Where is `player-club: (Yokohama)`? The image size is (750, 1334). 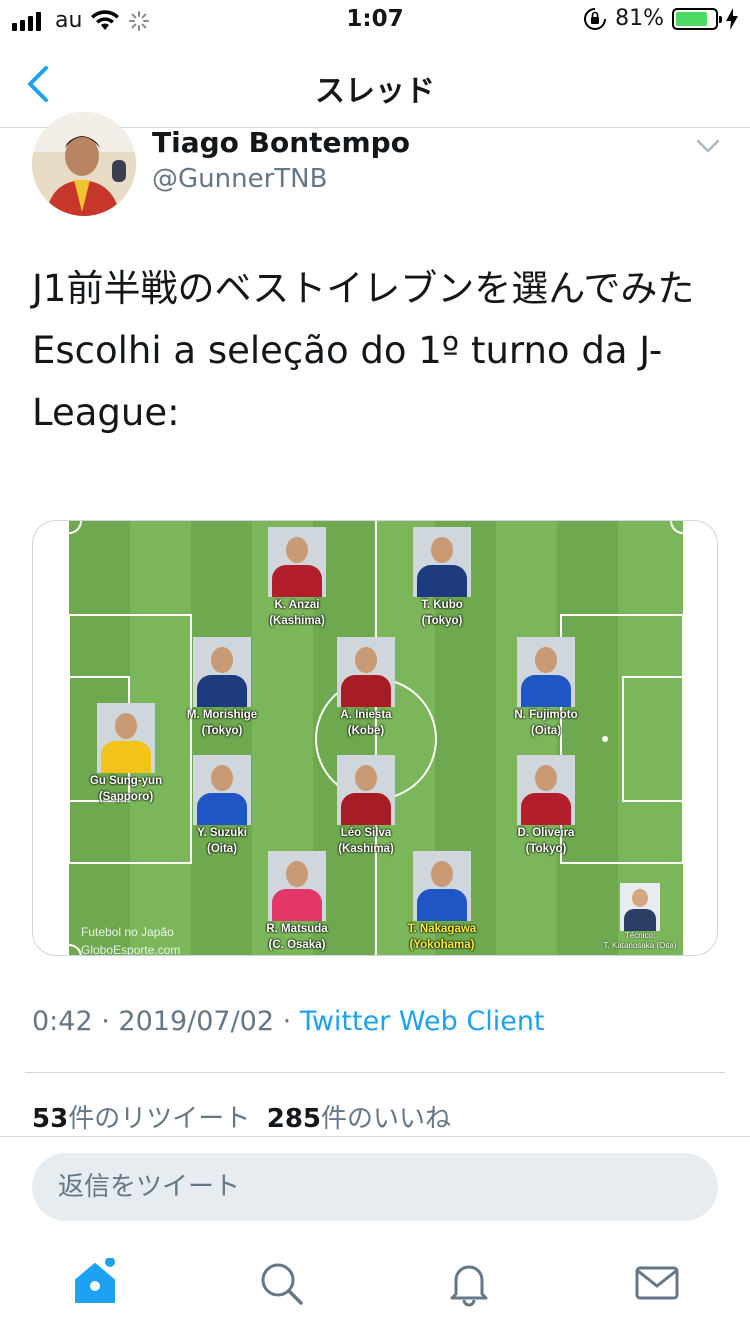 player-club: (Yokohama) is located at coordinates (442, 945).